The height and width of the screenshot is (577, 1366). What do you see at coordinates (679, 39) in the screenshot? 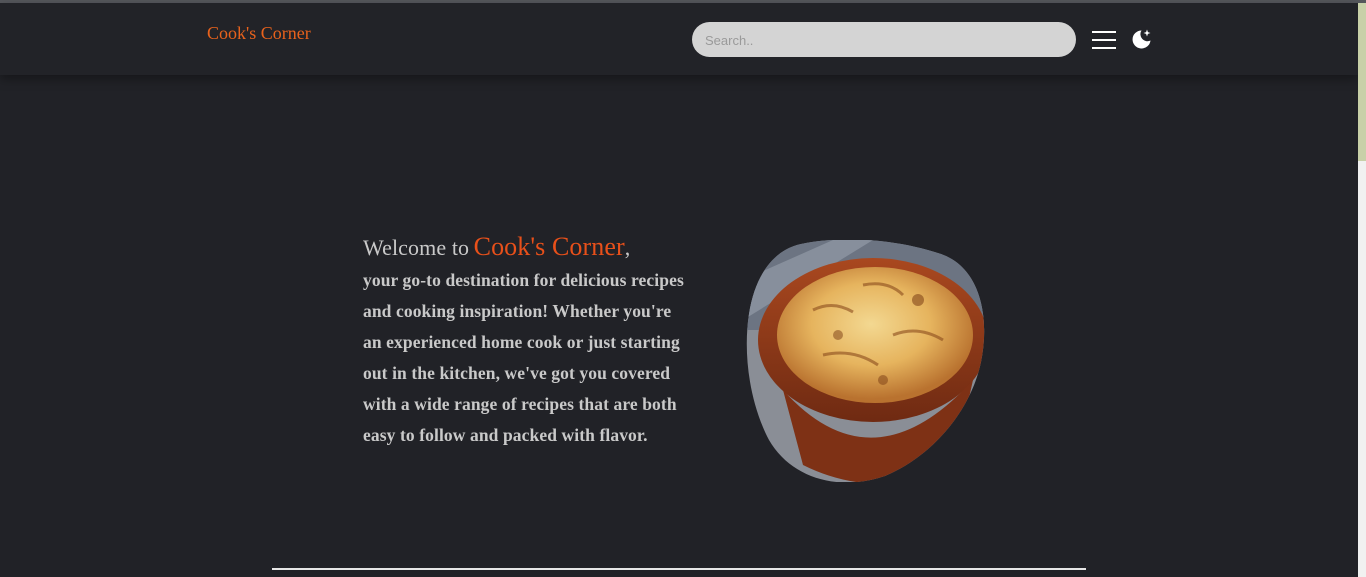
I see `navbar: Cook's Corner` at bounding box center [679, 39].